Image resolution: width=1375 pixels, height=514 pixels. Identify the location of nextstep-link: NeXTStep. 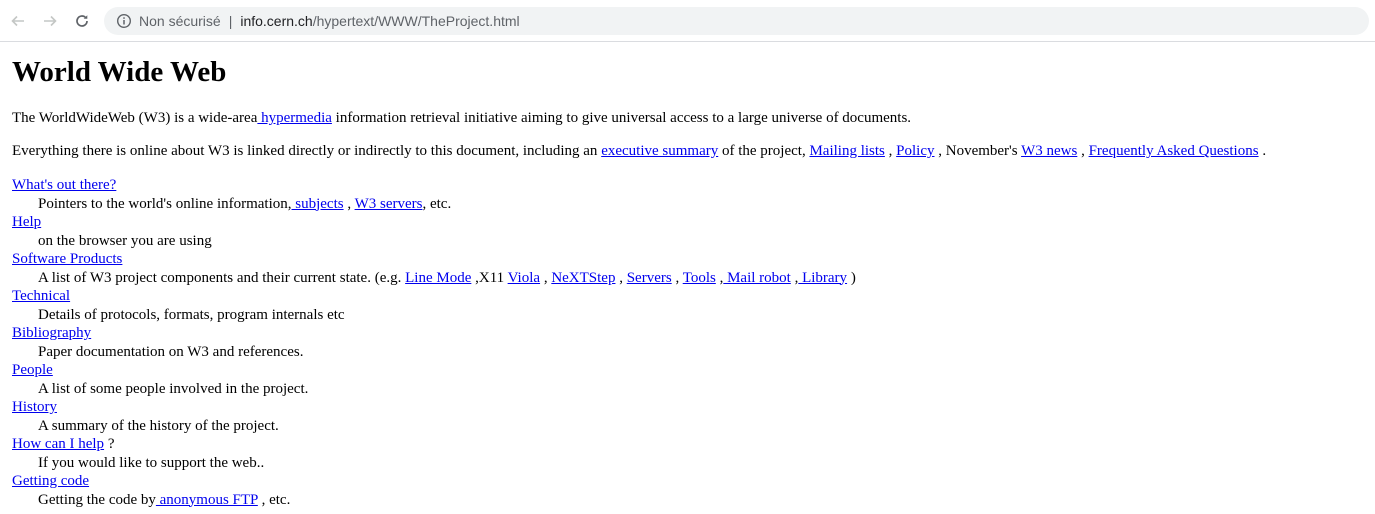
(583, 278).